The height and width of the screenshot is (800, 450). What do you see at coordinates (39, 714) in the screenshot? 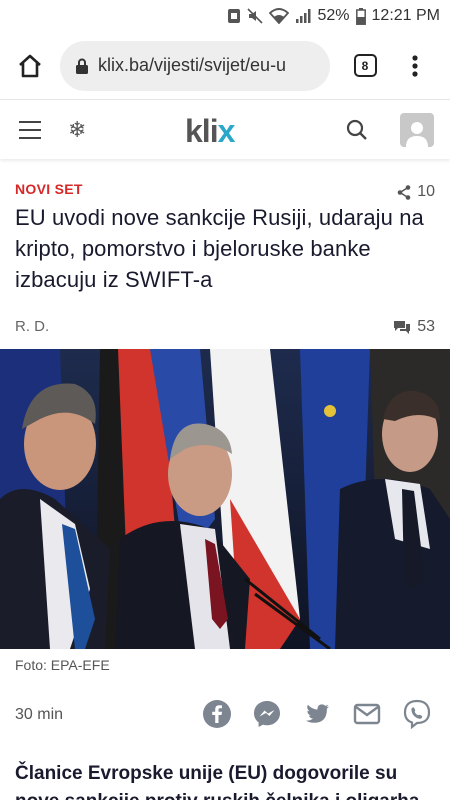
I see `publish-time: 30 min` at bounding box center [39, 714].